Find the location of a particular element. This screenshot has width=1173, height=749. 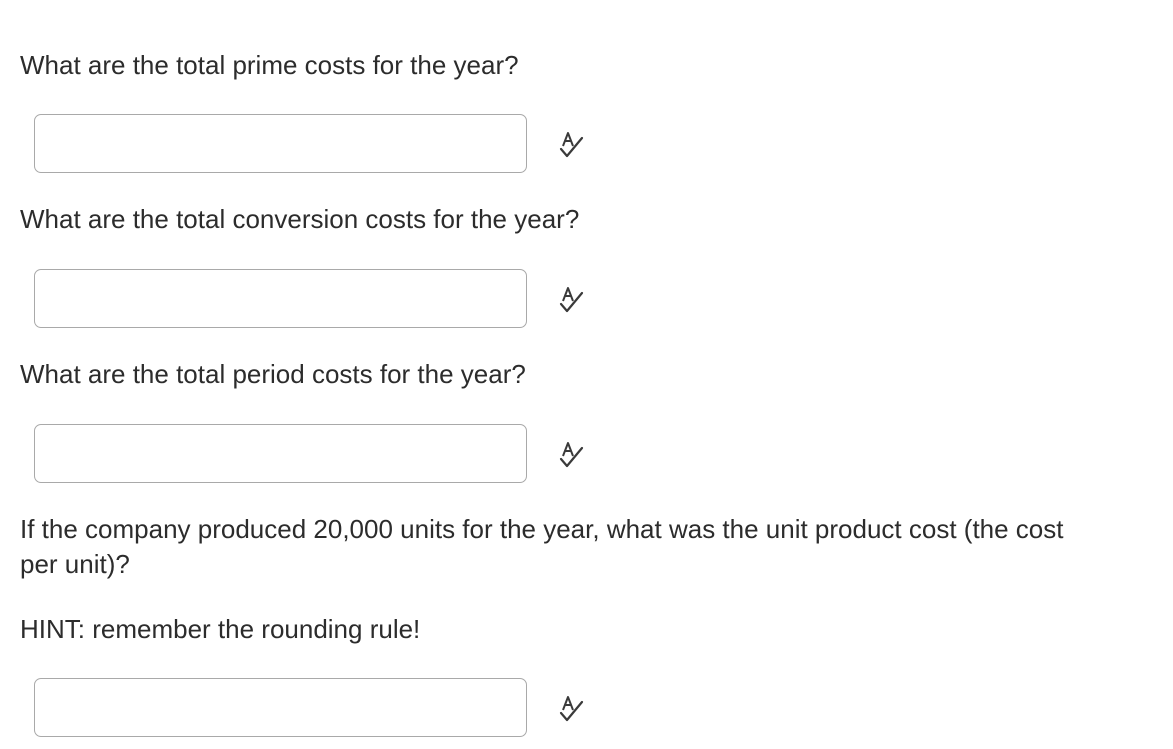

question-2-answer-input is located at coordinates (280, 298).